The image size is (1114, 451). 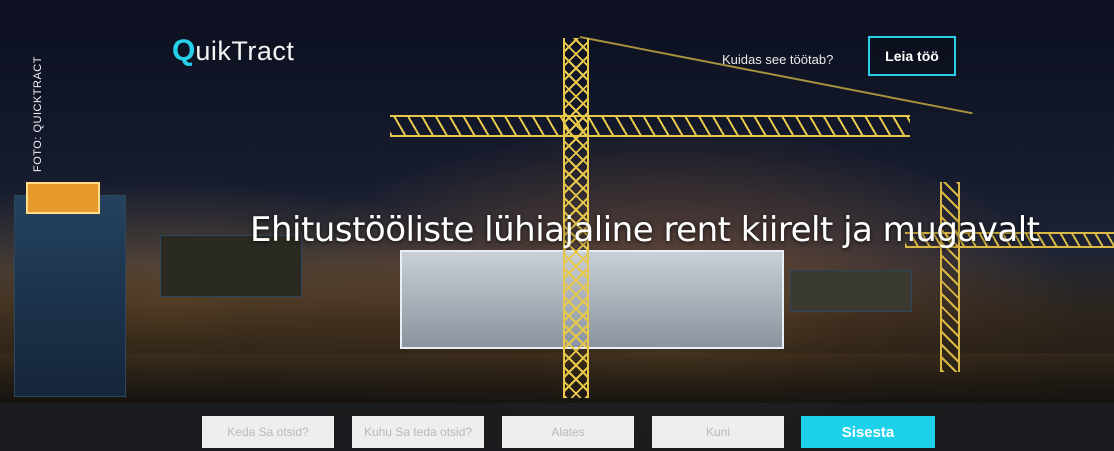 What do you see at coordinates (245, 50) in the screenshot?
I see `logo-text: uikTract` at bounding box center [245, 50].